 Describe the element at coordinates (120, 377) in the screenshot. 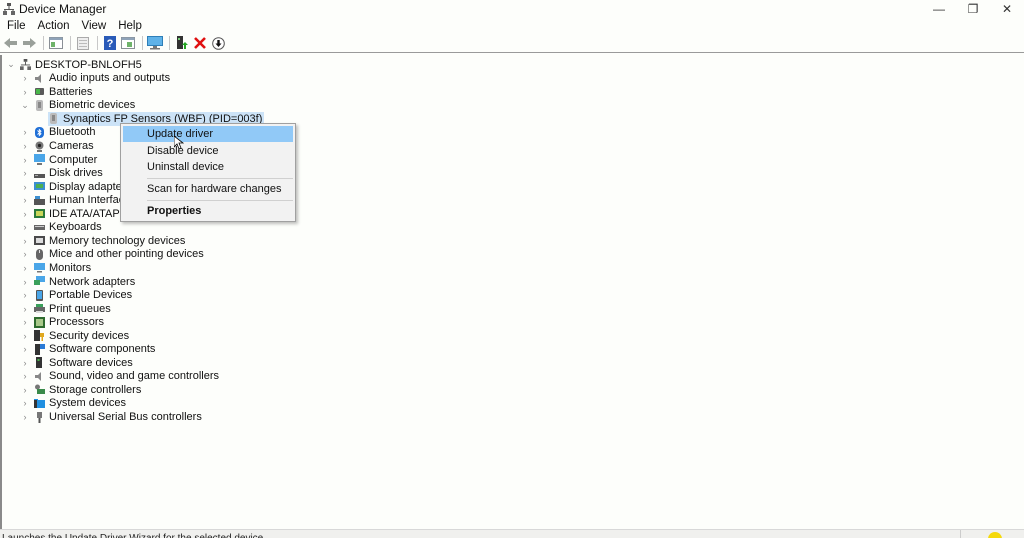

I see `tree-category-sound-video-and-game-controllers: › Sound, video and game controllers` at that location.